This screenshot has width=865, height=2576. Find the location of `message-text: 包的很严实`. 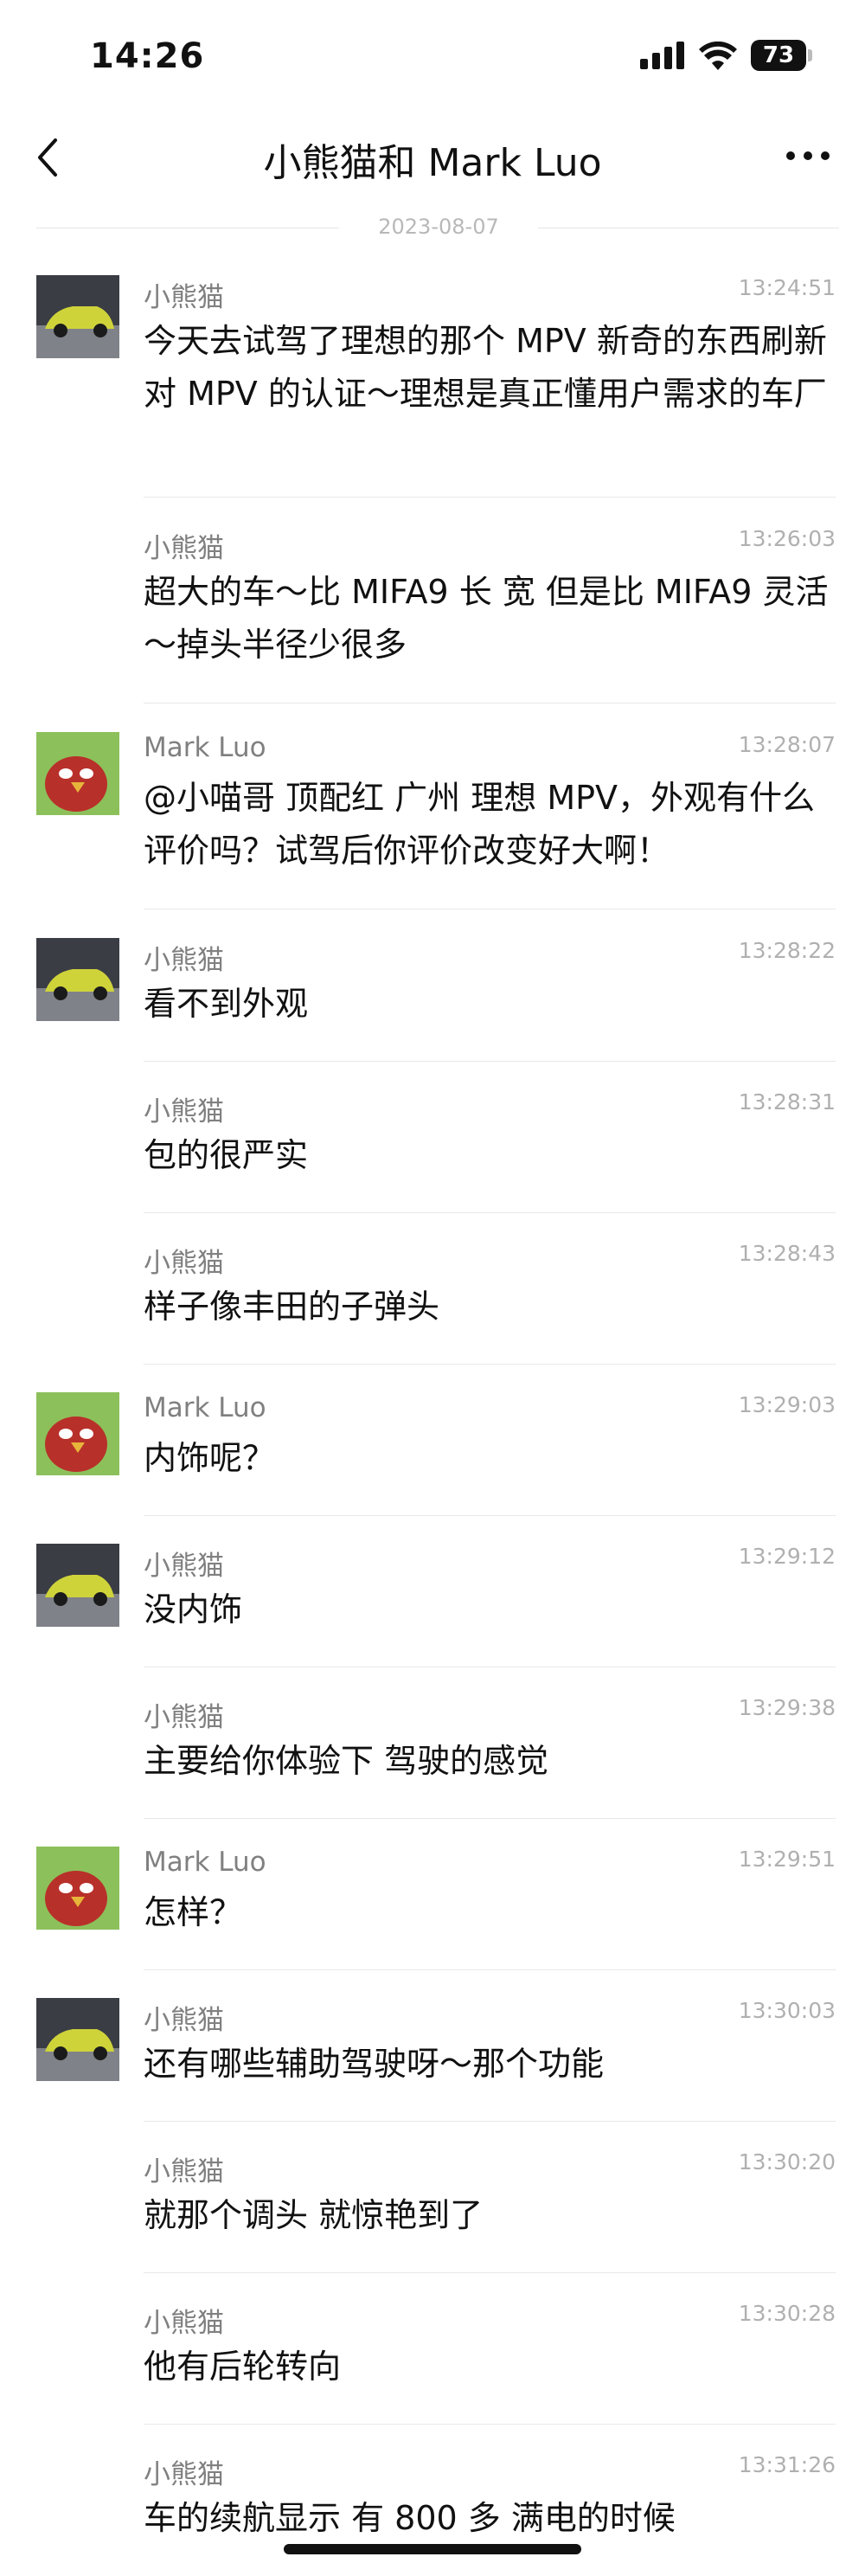

message-text: 包的很严实 is located at coordinates (226, 1155).